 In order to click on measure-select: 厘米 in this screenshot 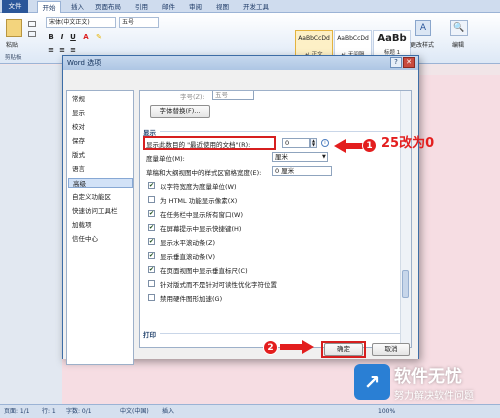, I will do `click(300, 157)`.